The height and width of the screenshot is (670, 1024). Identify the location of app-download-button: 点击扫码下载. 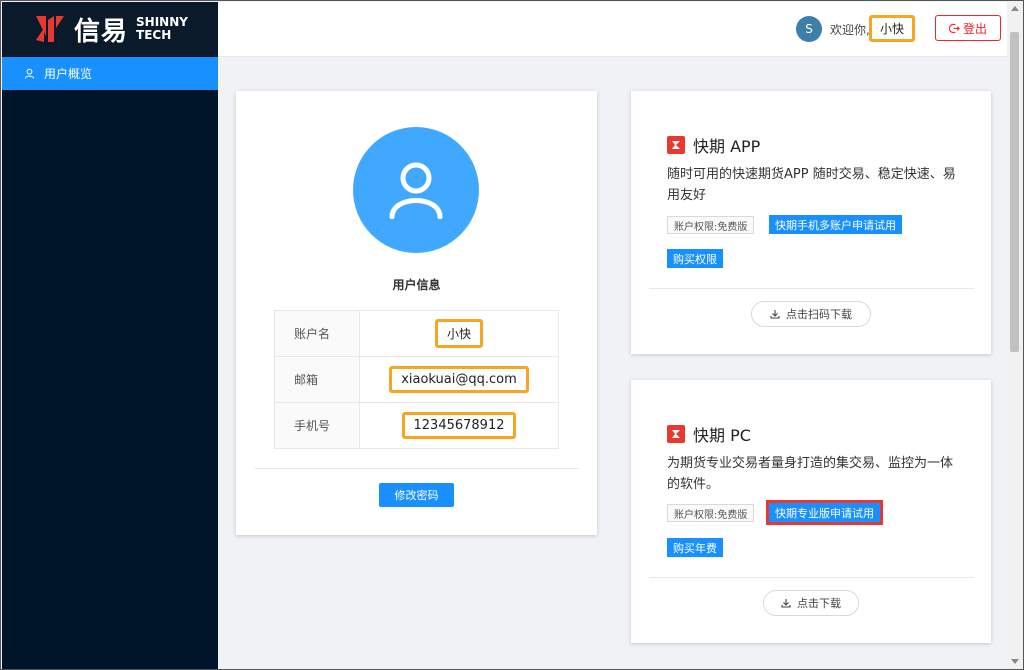
(811, 314).